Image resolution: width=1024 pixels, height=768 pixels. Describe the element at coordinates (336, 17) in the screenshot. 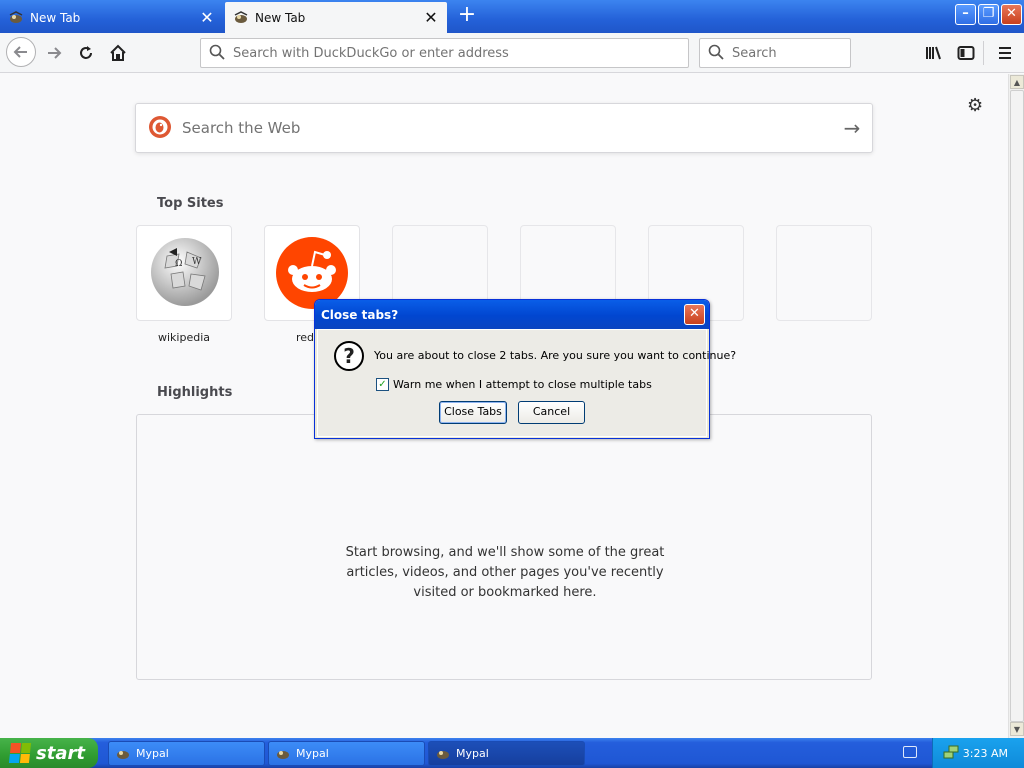

I see `tab-new-tab-2: New Tab ✕` at that location.